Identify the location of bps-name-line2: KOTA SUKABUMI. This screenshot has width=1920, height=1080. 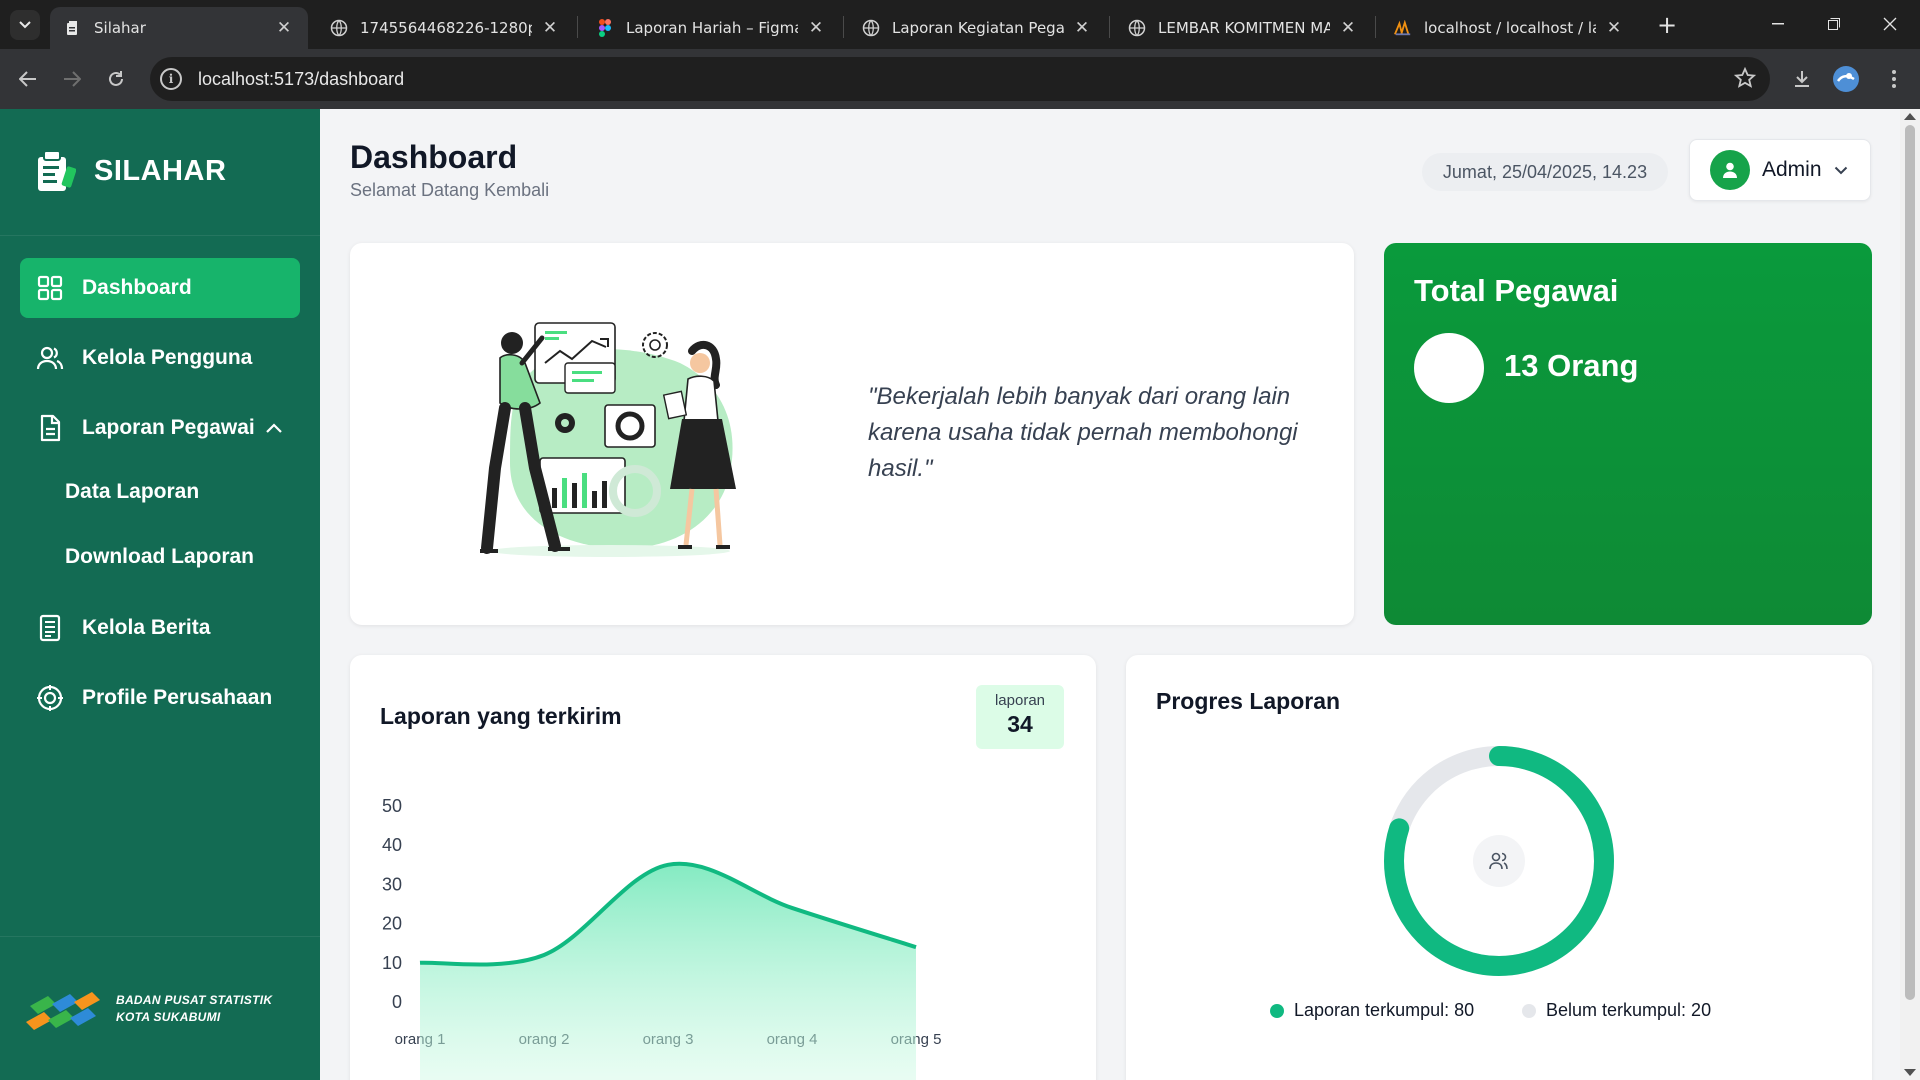
(168, 1017).